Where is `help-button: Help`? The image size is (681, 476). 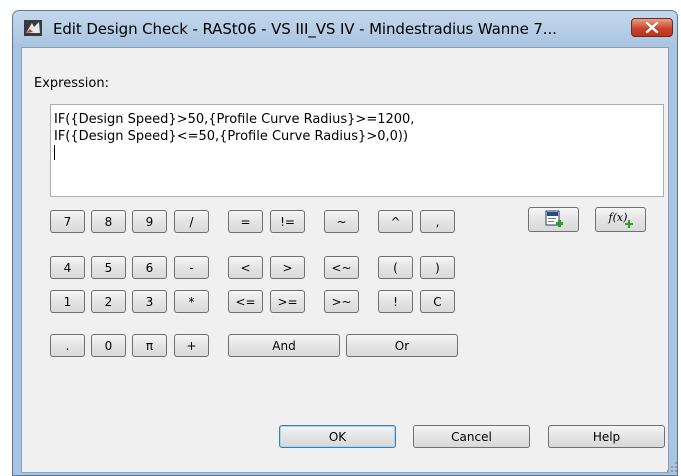
help-button: Help is located at coordinates (606, 436).